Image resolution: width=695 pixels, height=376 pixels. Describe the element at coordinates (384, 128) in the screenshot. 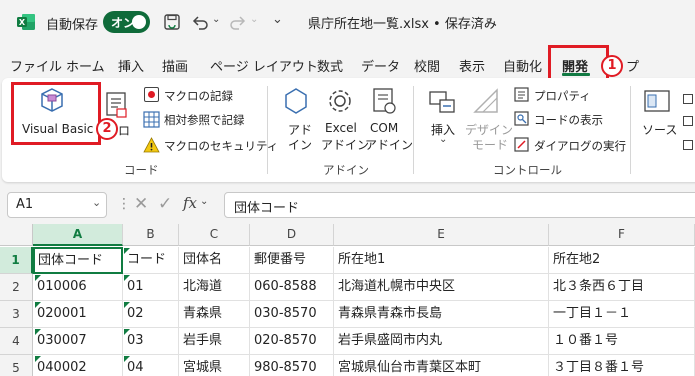

I see `com-addins-label-line1: COM` at that location.